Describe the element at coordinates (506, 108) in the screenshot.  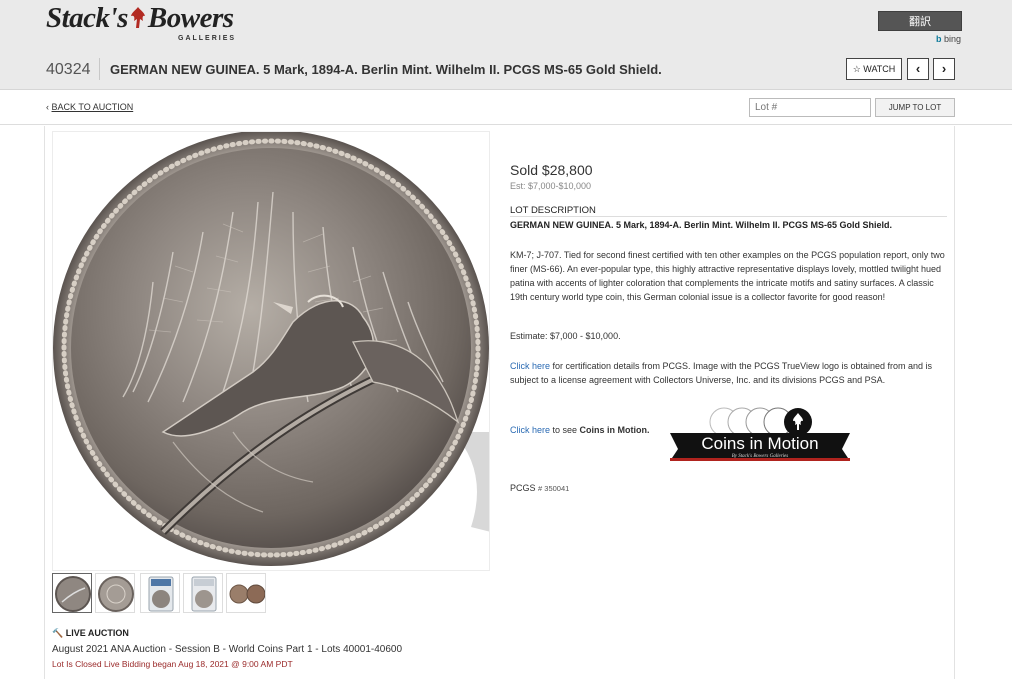
I see `lot-navigation-bar: ‹ BACK TO AUCTION JUMP TO LOT` at that location.